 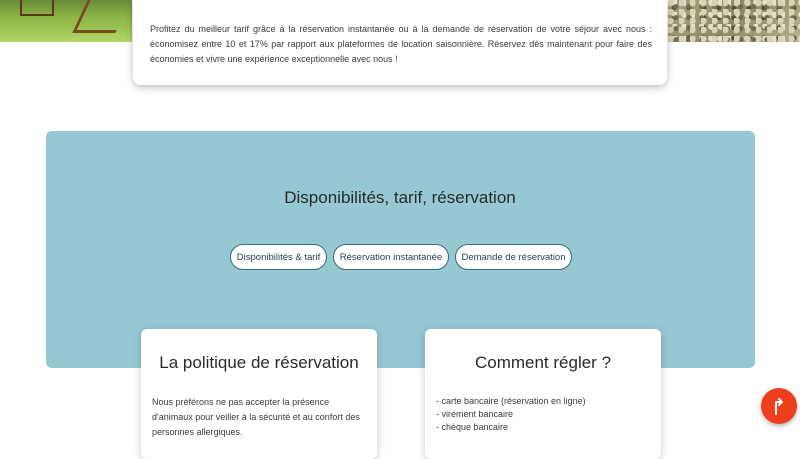 I want to click on booking-title: Disponibilités, tarif, réservation, so click(x=400, y=197).